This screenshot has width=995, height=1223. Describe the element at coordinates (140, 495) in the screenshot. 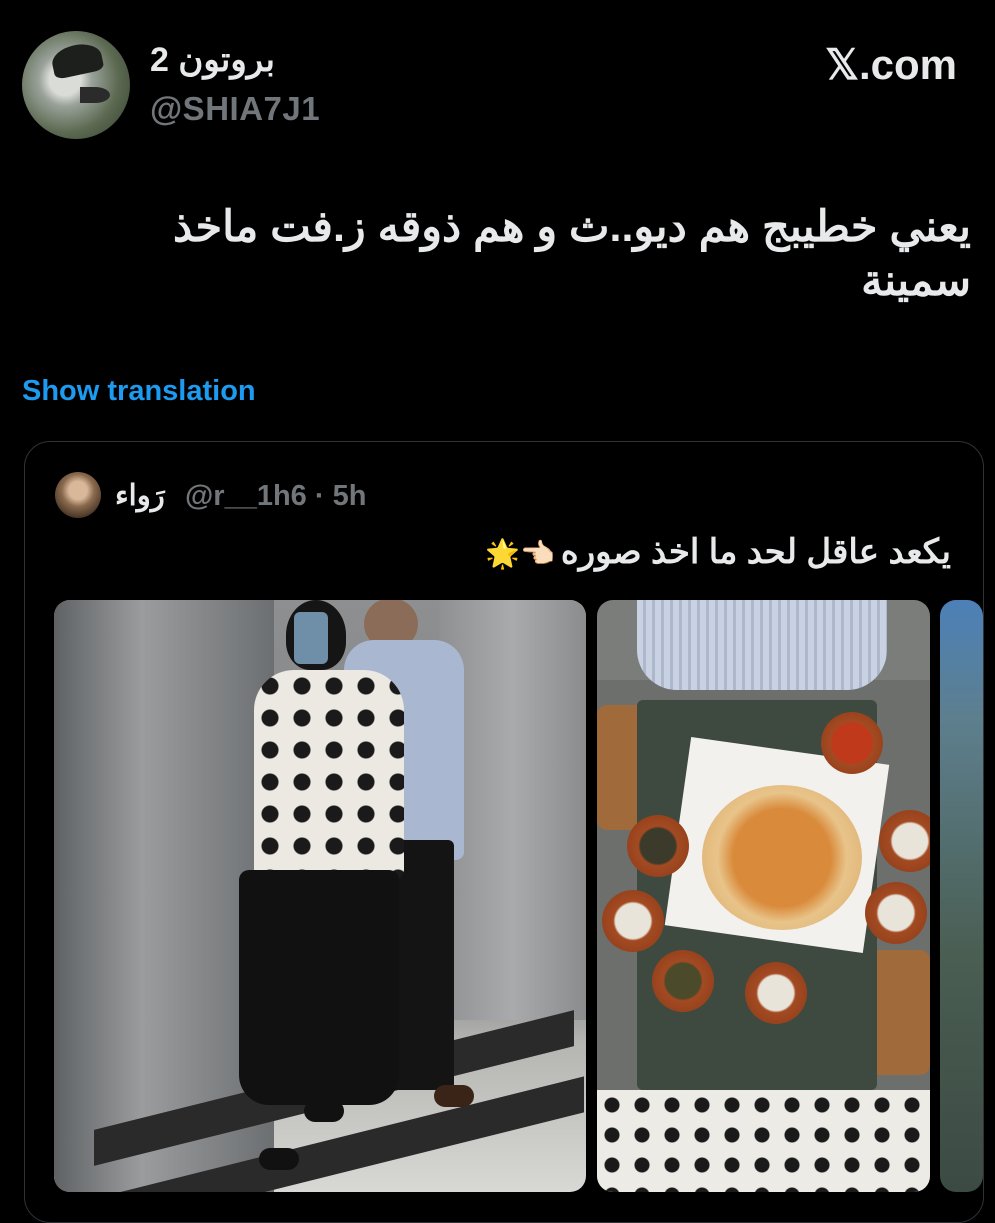

I see `quoted-author-name: رَواء` at that location.